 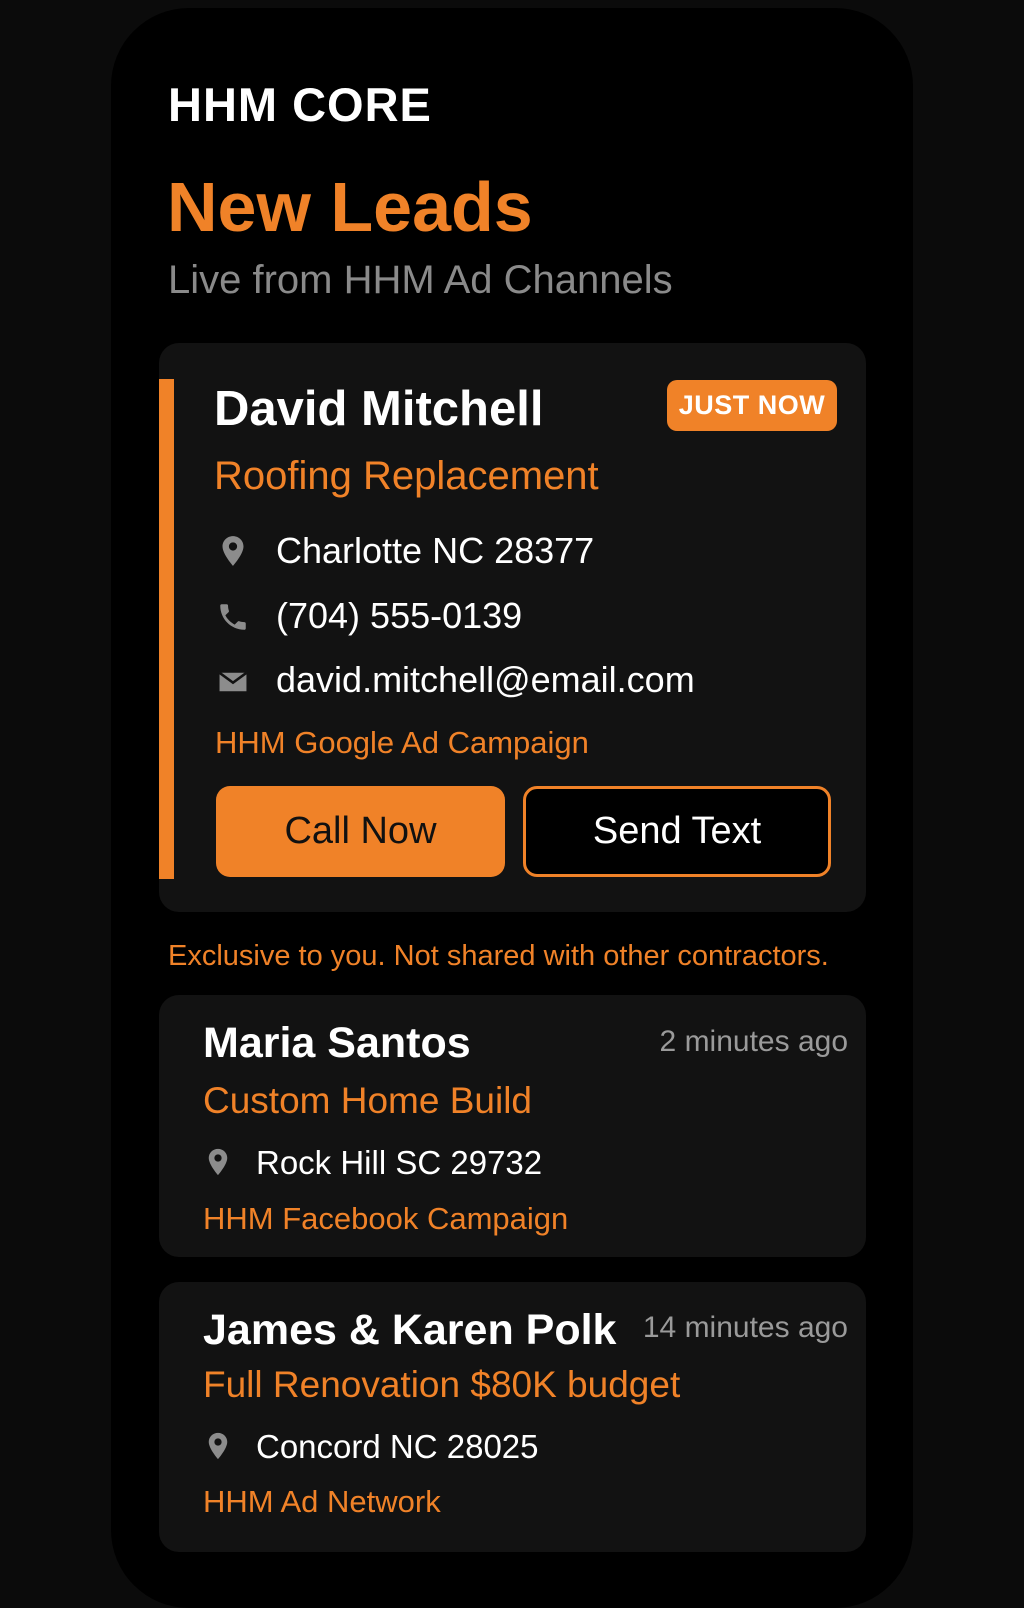 What do you see at coordinates (397, 1446) in the screenshot?
I see `lead-location: Concord NC 28025` at bounding box center [397, 1446].